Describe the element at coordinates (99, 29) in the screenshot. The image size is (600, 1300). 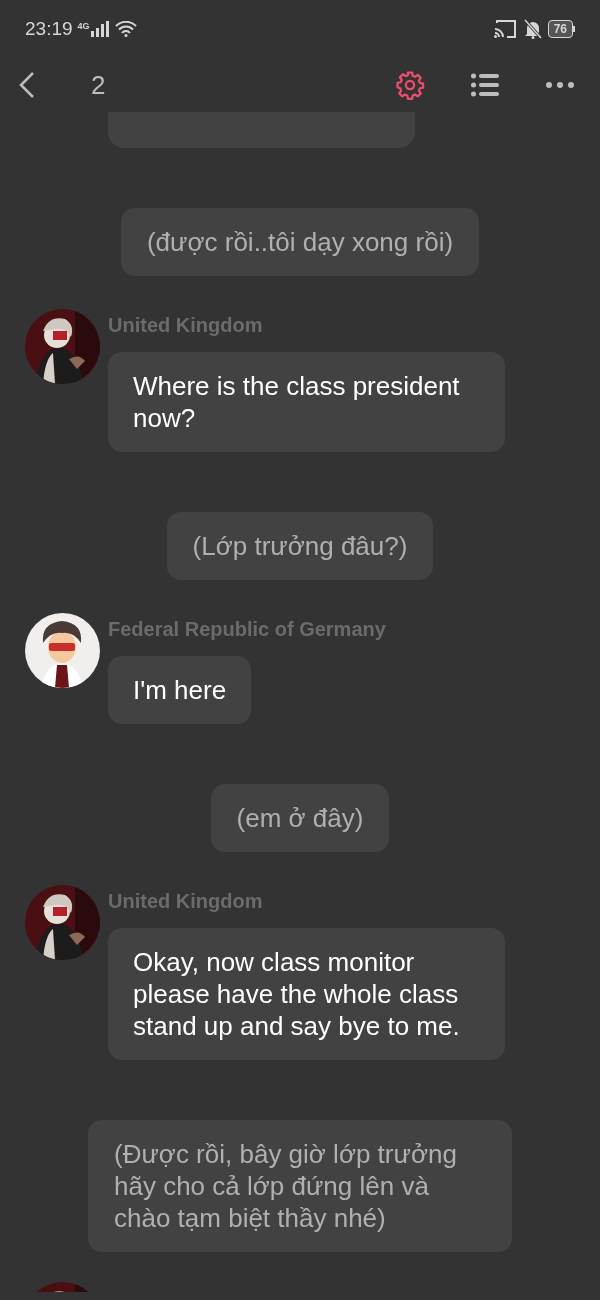
I see `signal-icon` at that location.